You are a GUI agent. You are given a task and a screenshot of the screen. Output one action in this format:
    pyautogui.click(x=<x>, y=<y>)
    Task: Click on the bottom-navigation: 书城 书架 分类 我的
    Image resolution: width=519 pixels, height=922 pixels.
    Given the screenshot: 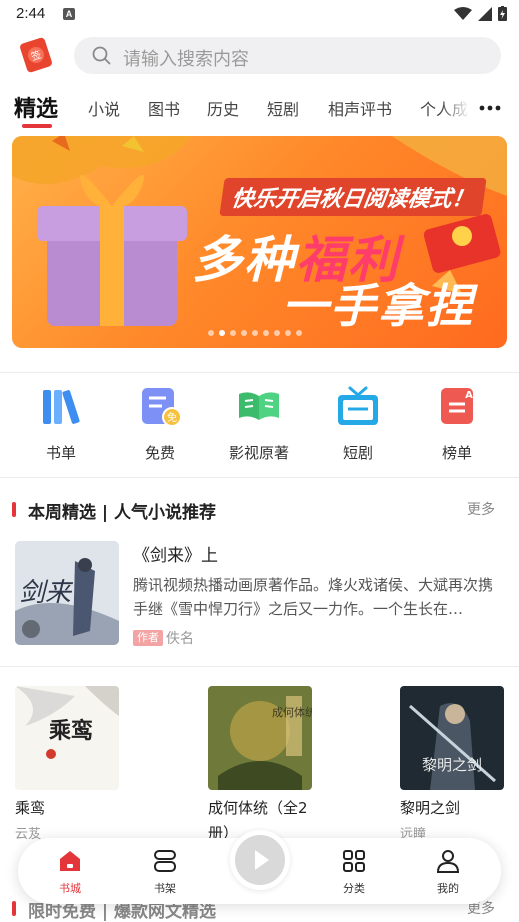 What is the action you would take?
    pyautogui.click(x=259, y=867)
    